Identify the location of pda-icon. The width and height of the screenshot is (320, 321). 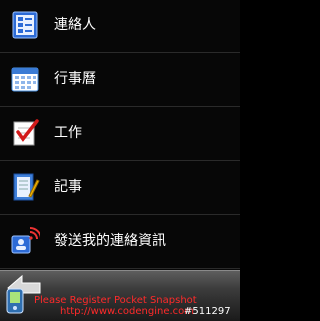
(15, 301).